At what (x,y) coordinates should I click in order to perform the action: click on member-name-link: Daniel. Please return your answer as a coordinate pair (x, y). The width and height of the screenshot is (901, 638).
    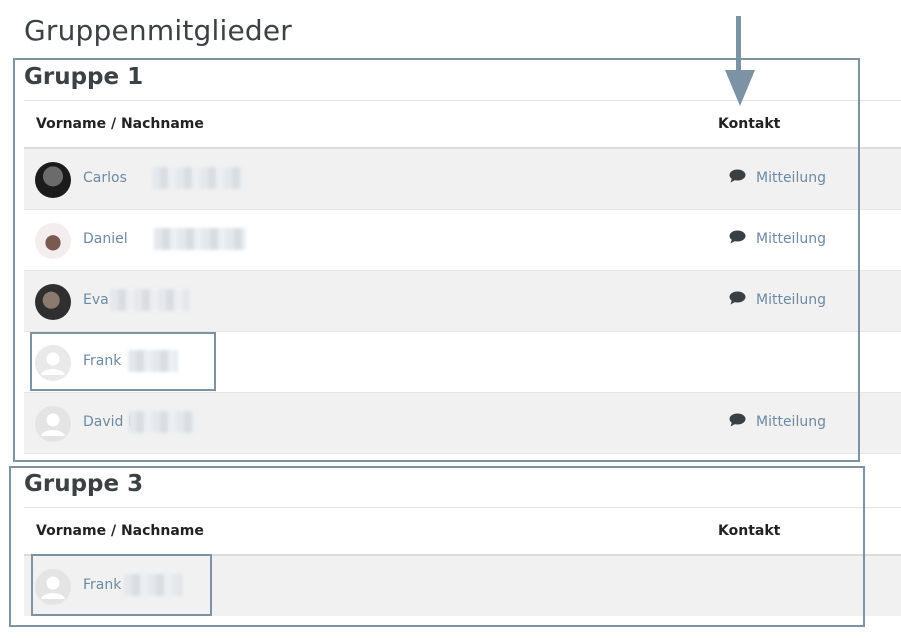
    Looking at the image, I should click on (105, 239).